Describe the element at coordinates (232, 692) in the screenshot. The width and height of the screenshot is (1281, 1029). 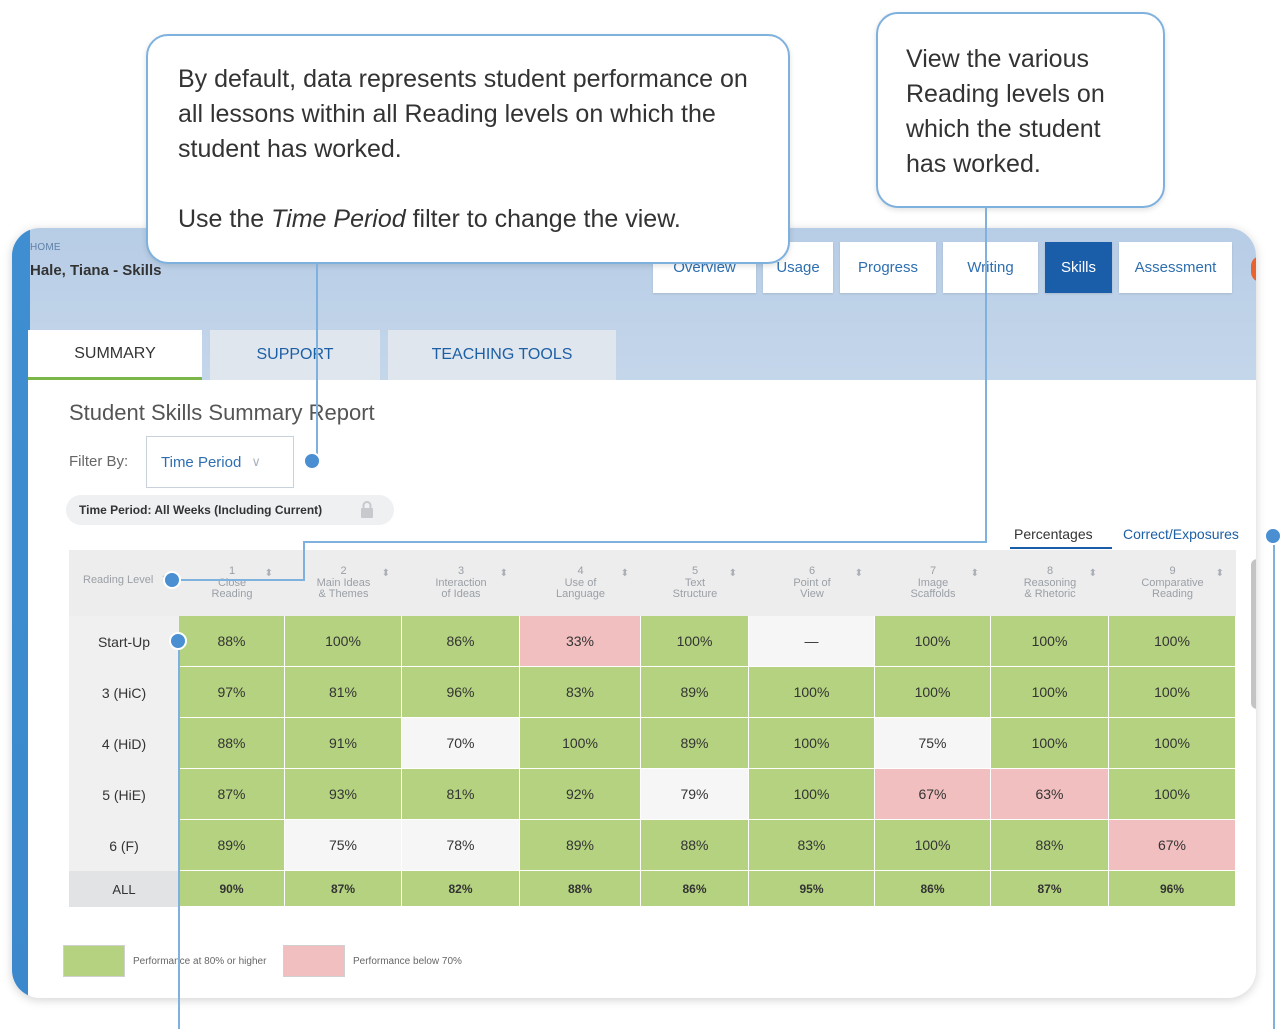
I see `table-cell: 97%` at that location.